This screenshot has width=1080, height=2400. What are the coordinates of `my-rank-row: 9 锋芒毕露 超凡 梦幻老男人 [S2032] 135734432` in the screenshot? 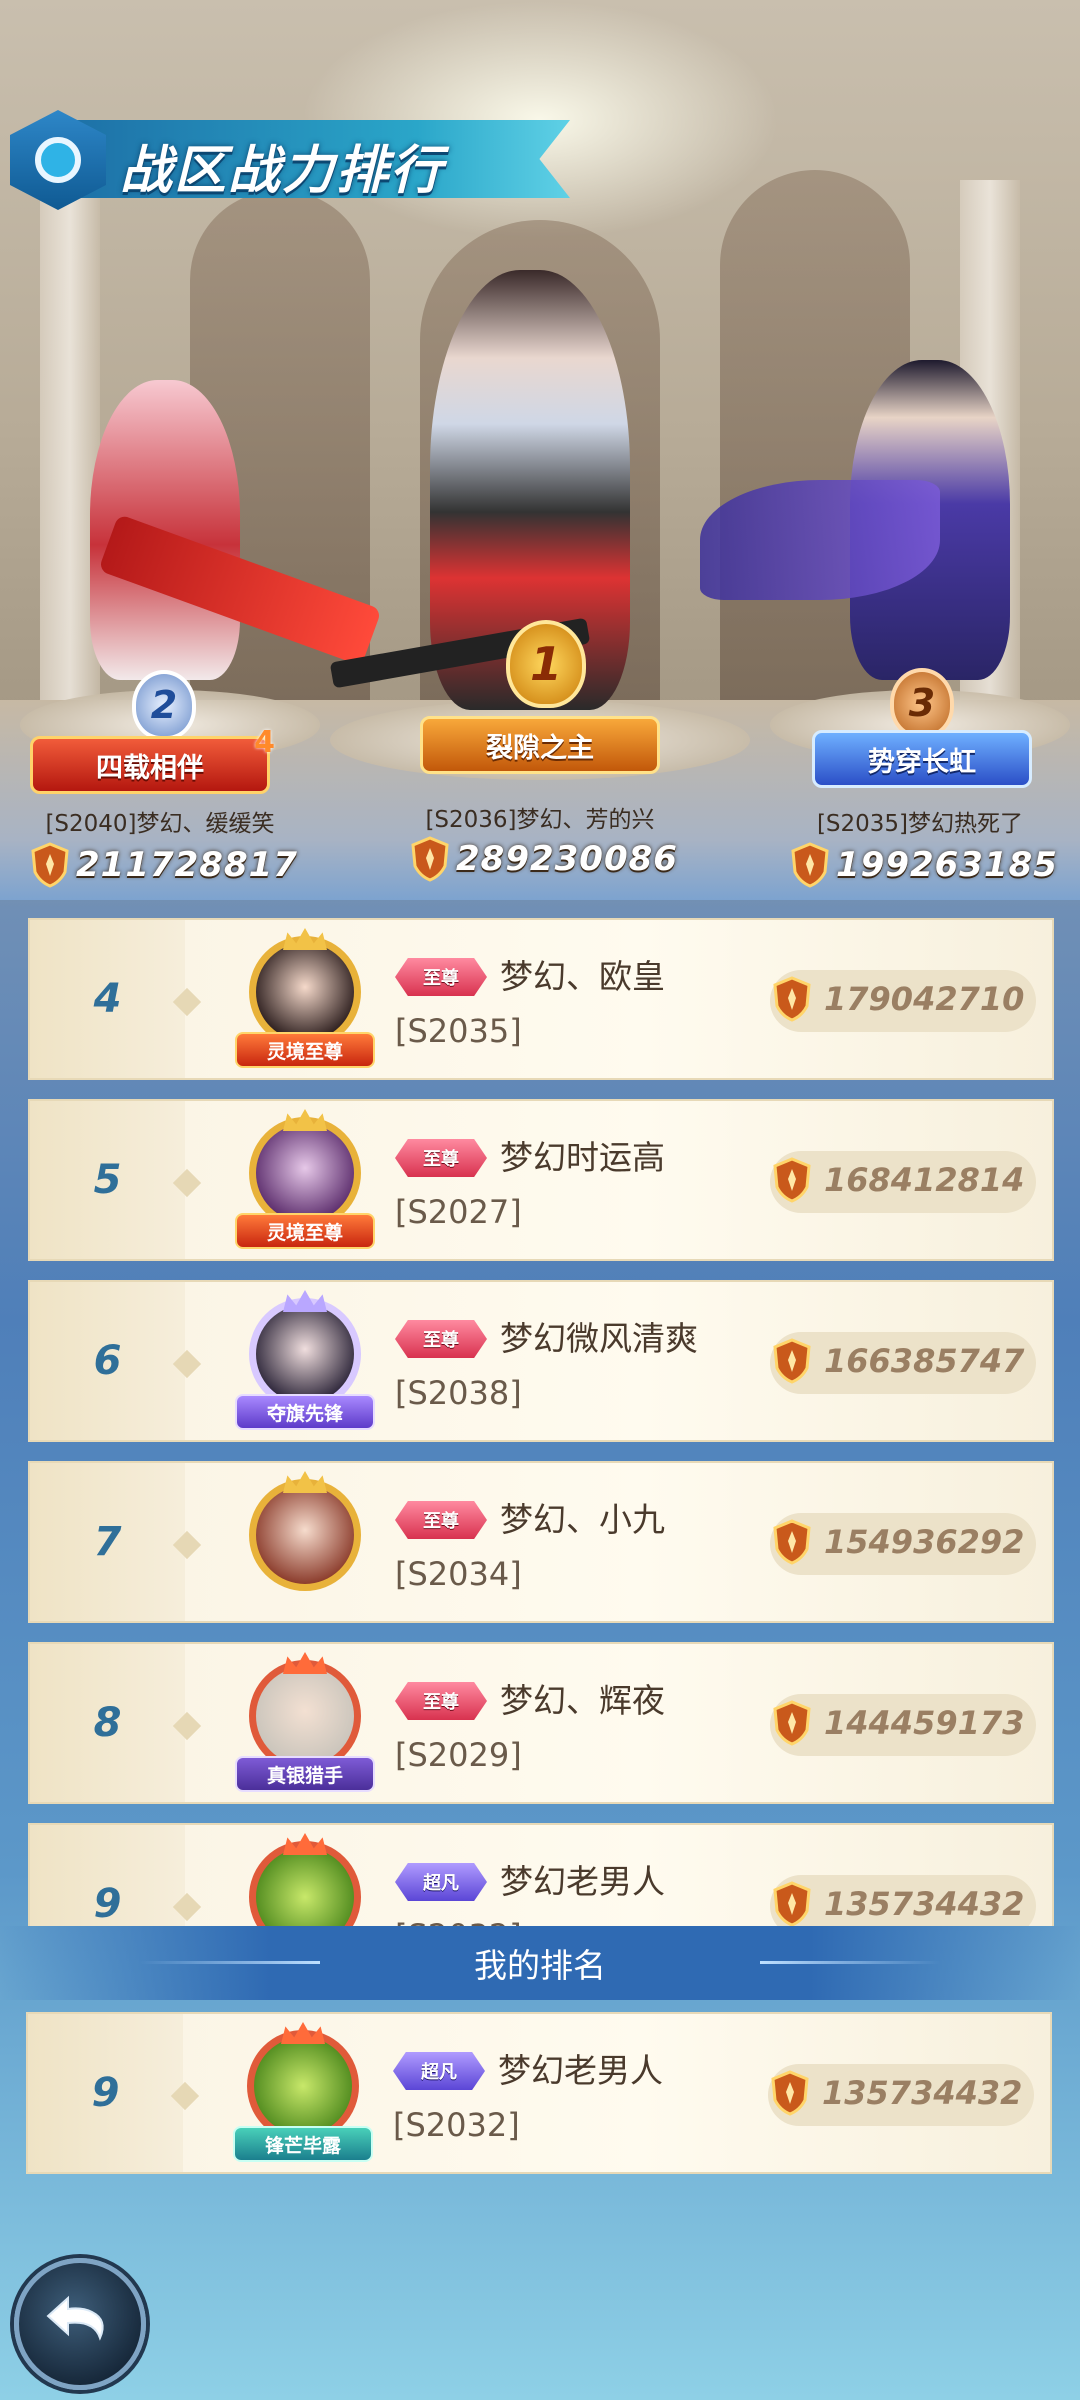 It's located at (540, 2094).